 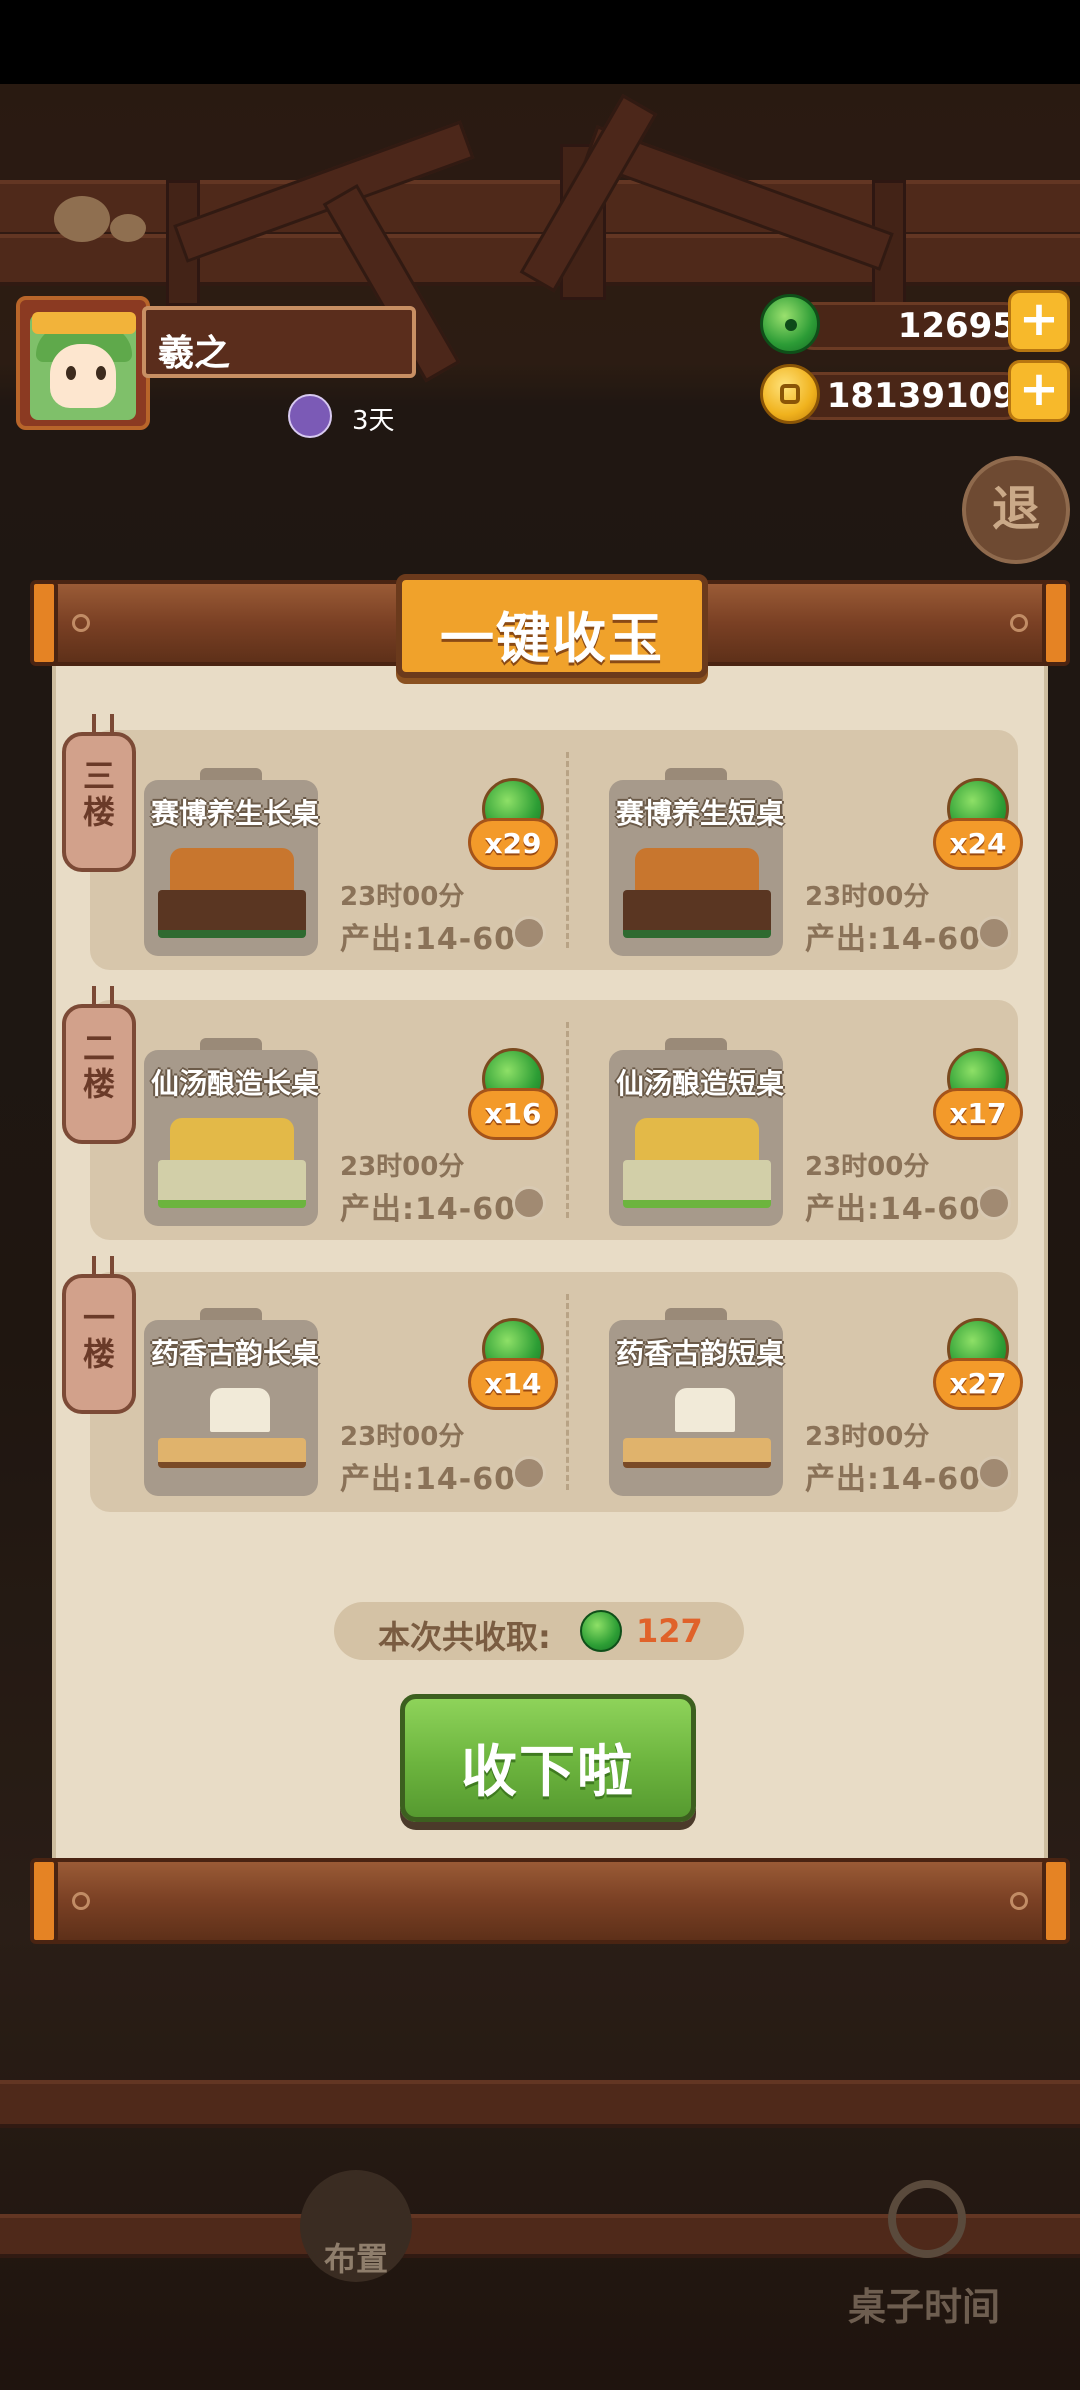 I want to click on jade-amount: 12695, so click(x=956, y=326).